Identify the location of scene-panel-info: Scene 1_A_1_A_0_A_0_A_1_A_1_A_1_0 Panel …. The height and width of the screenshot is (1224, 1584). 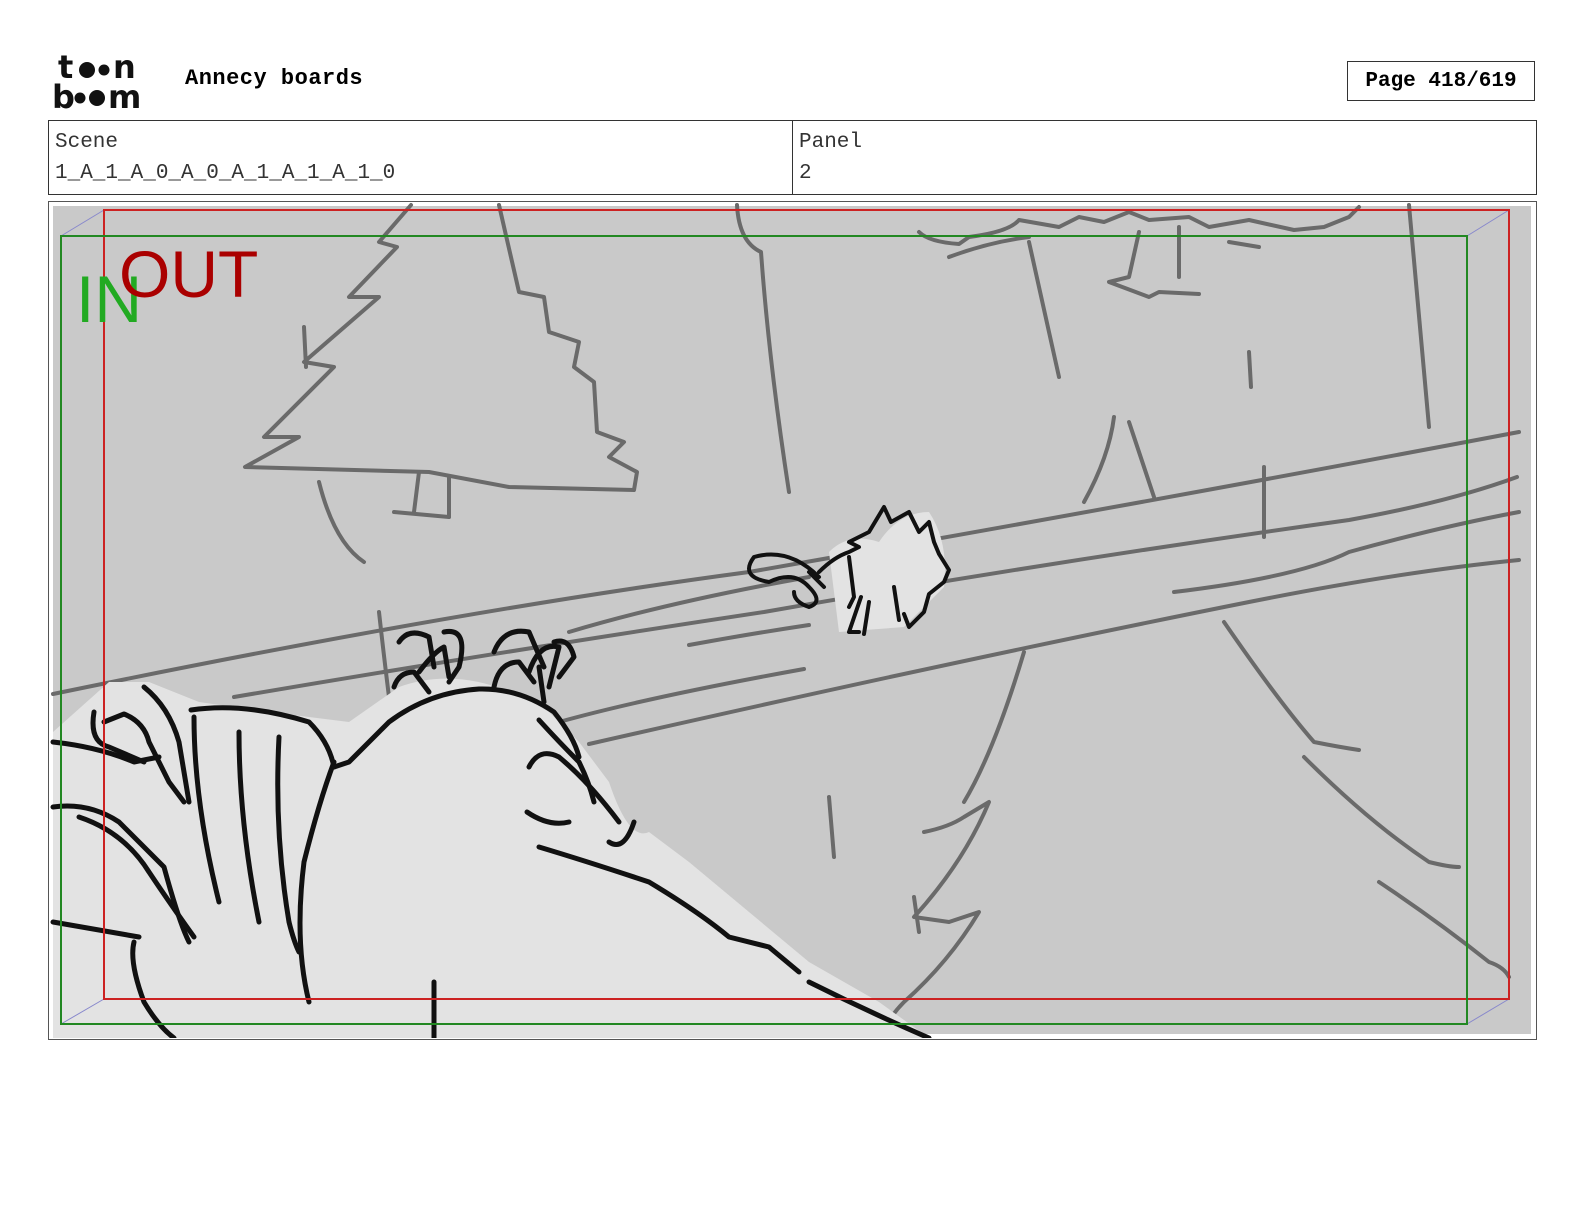
(792, 157).